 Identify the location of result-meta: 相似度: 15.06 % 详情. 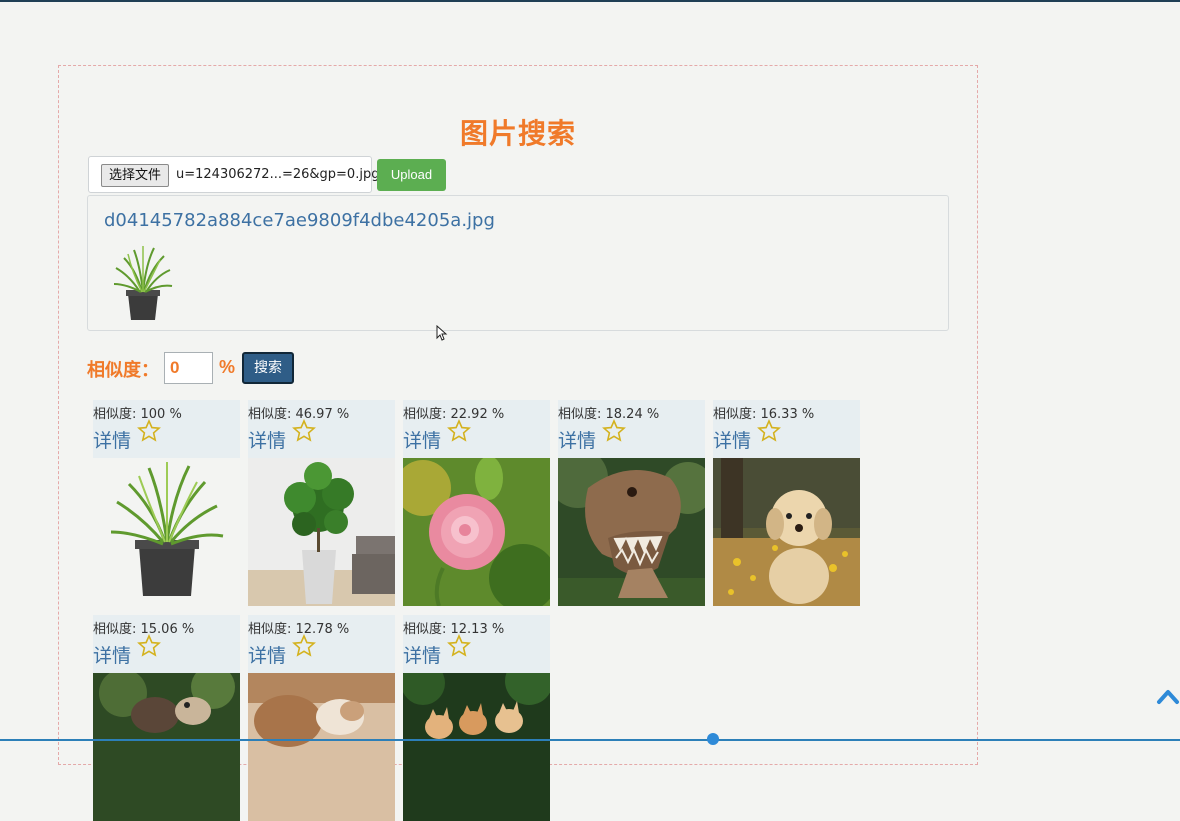
(166, 644).